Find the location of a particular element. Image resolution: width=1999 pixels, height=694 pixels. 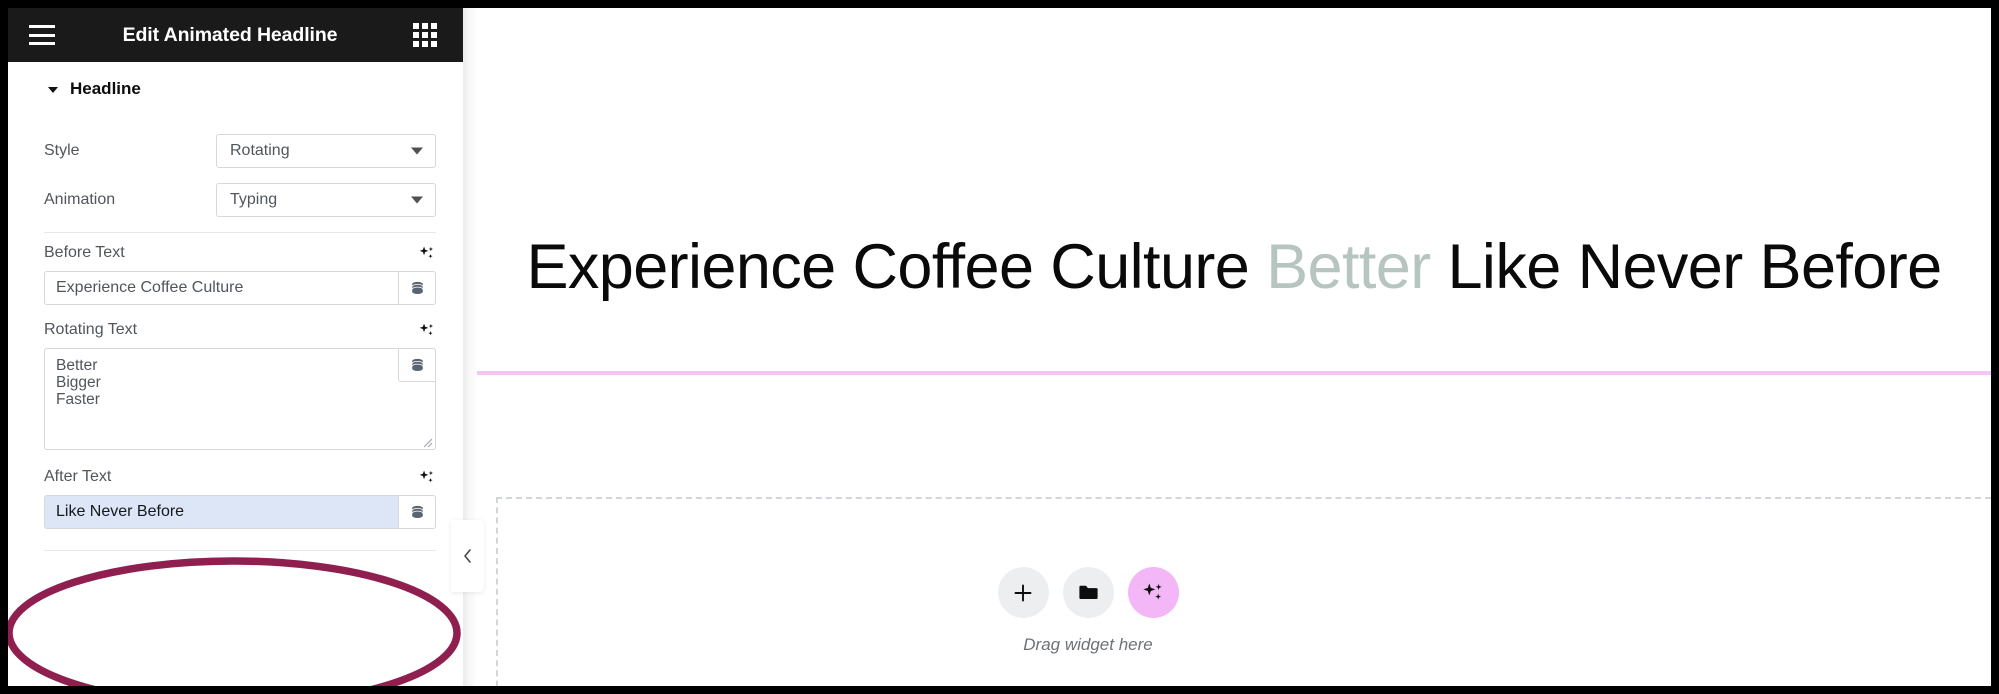

animation-select-value: Typing is located at coordinates (254, 199).